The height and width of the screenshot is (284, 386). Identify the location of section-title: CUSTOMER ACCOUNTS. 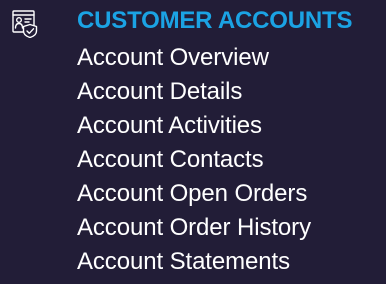
(214, 21).